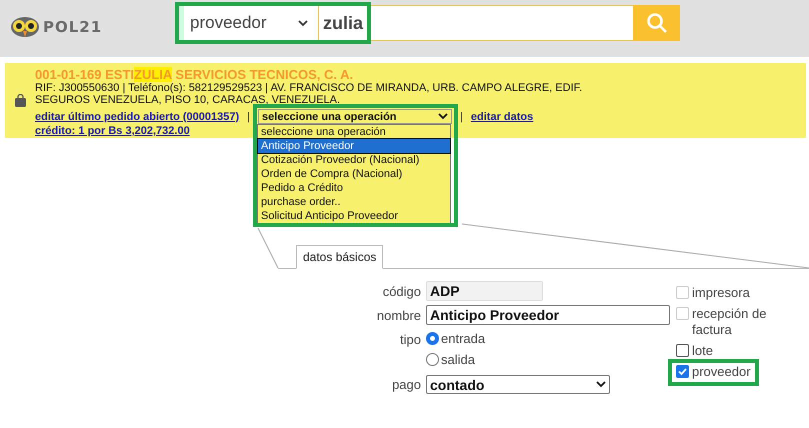 The height and width of the screenshot is (428, 809). What do you see at coordinates (340, 257) in the screenshot?
I see `tab: datos básicos` at bounding box center [340, 257].